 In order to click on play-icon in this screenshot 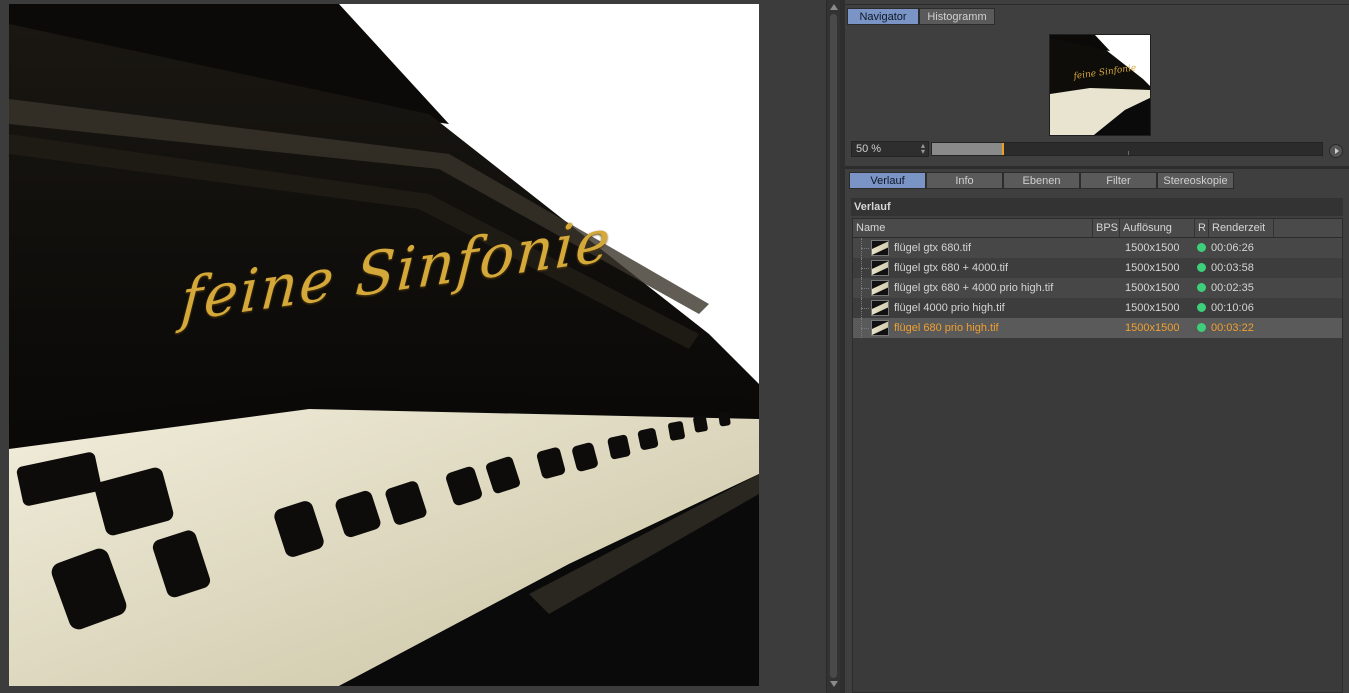, I will do `click(1336, 151)`.